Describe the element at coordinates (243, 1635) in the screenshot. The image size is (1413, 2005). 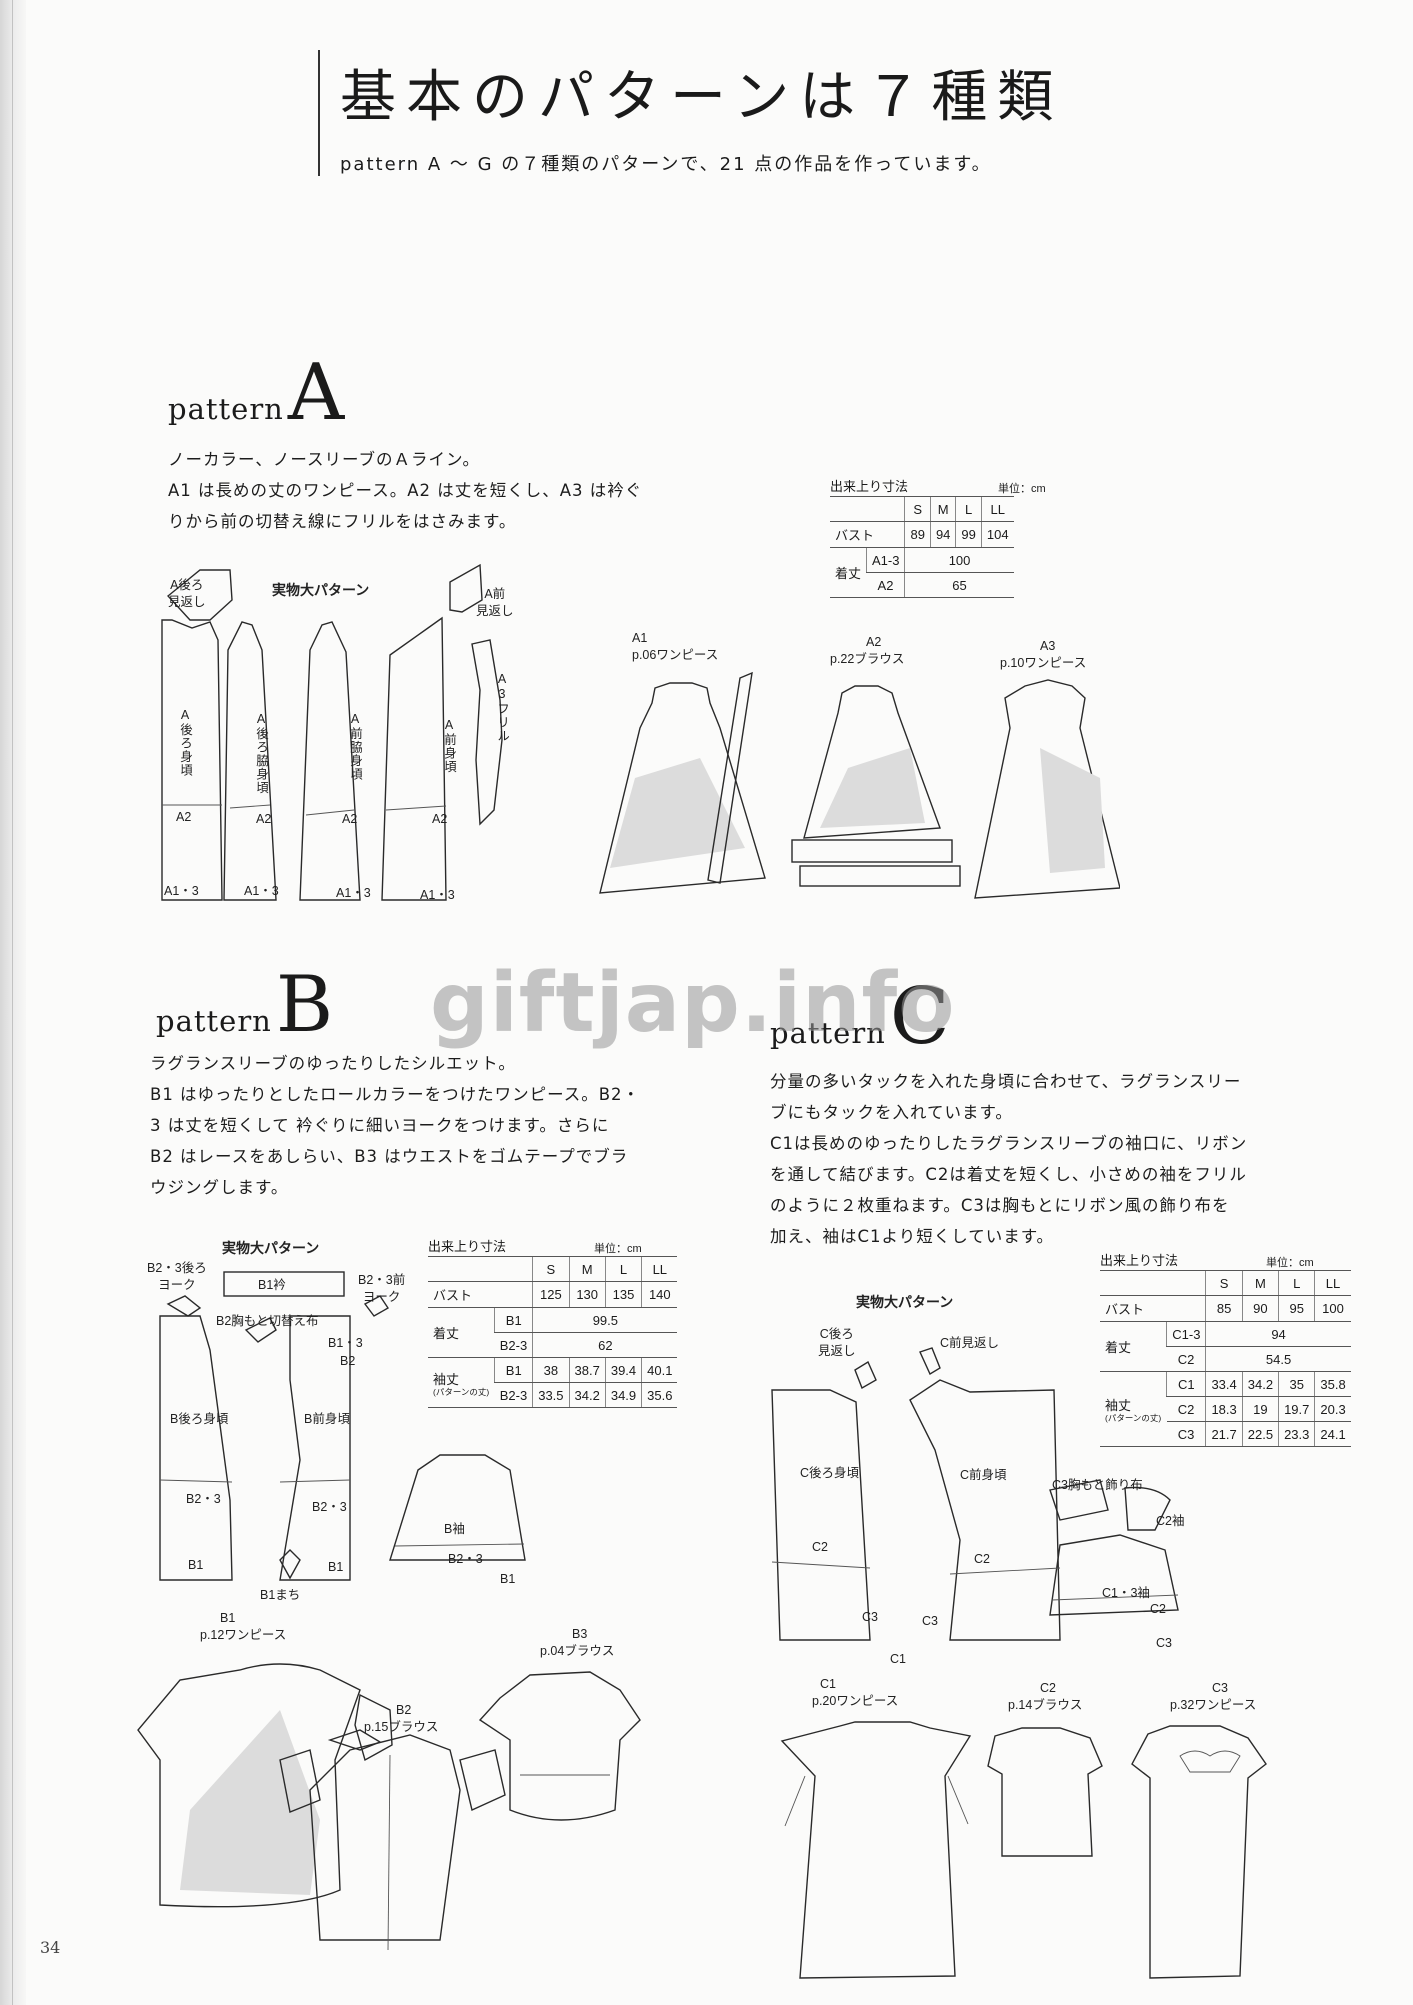
I see `garment-b1-page: p.12ワンピース` at that location.